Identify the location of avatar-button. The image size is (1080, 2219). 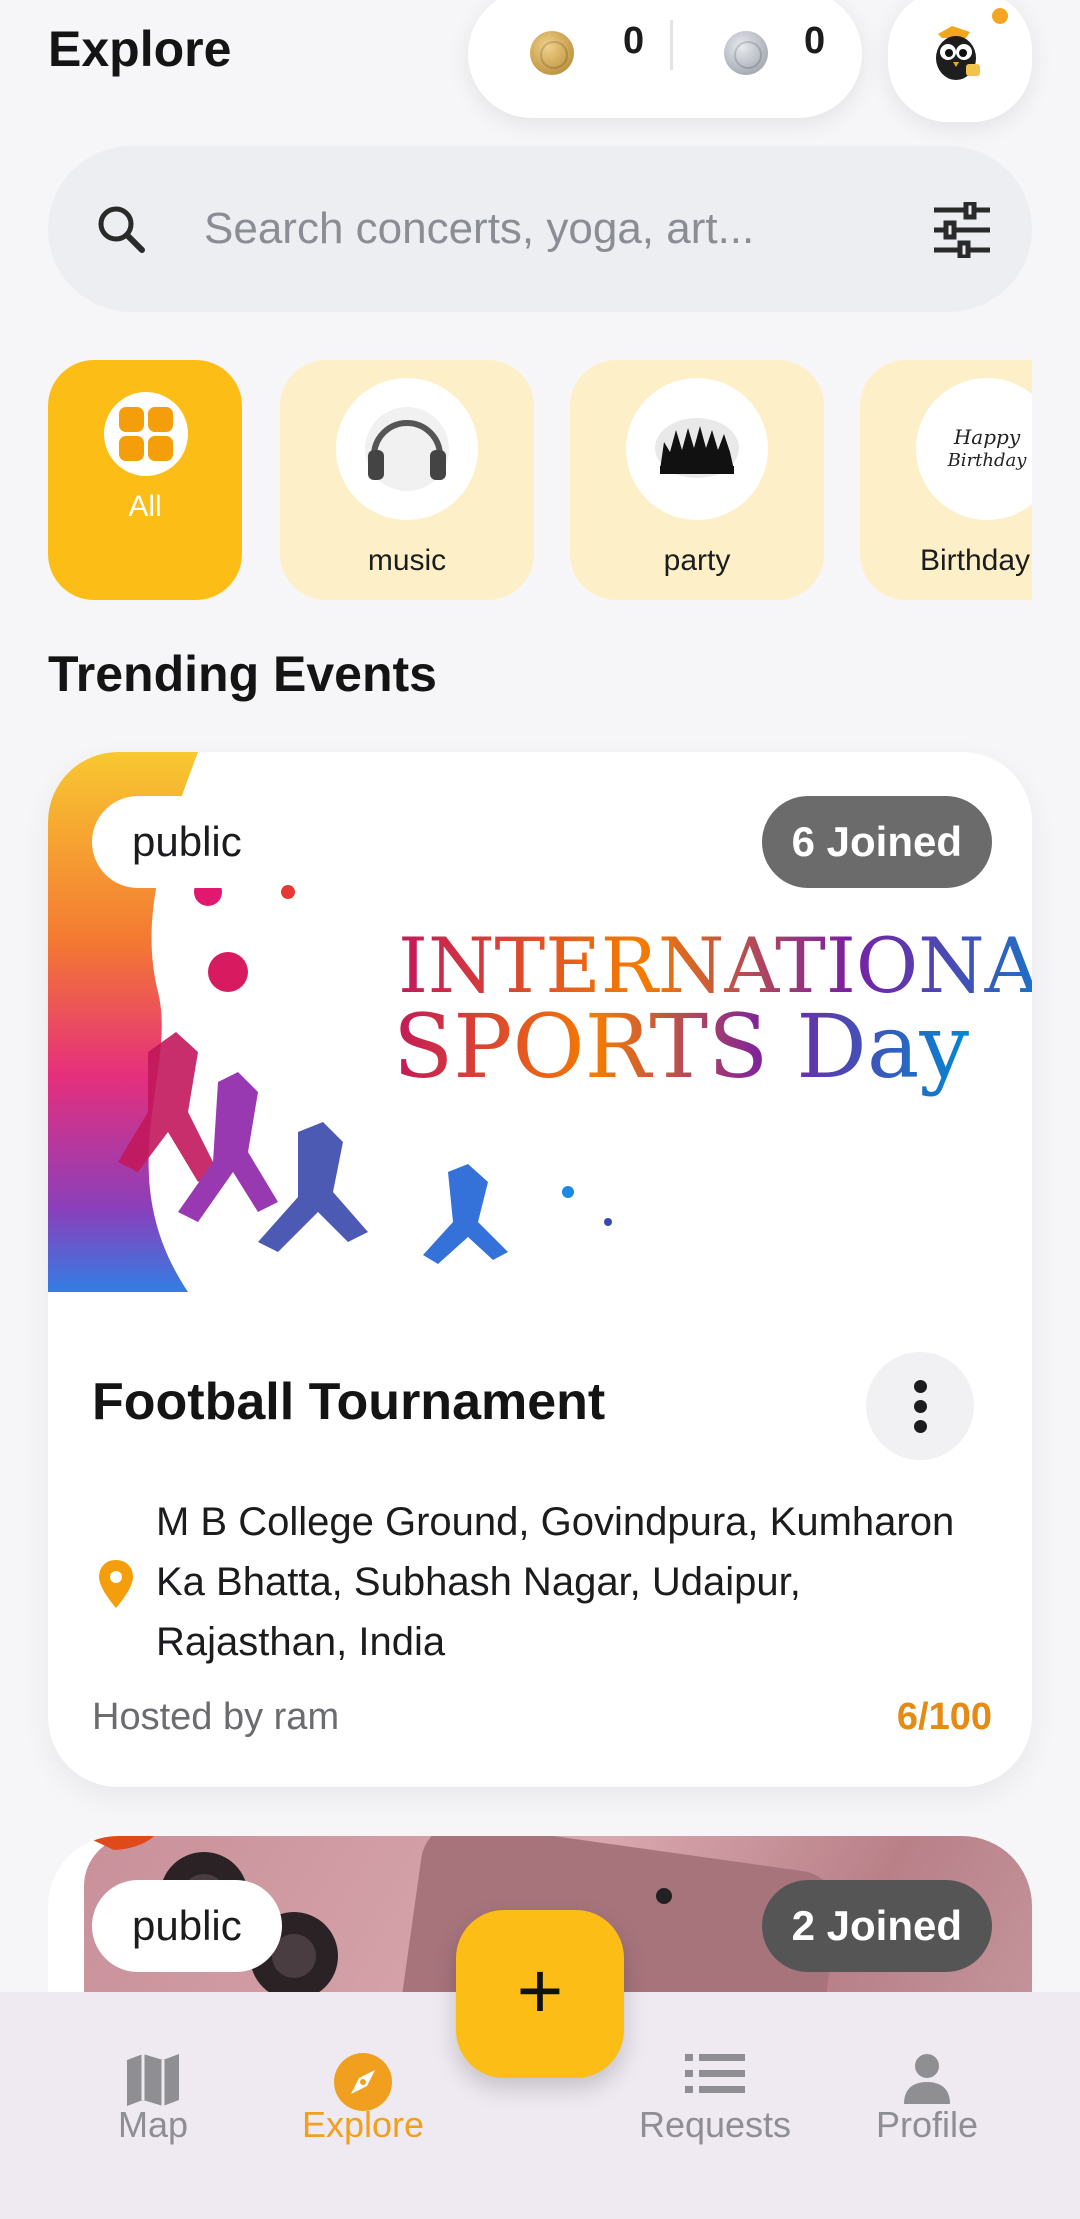
(960, 61).